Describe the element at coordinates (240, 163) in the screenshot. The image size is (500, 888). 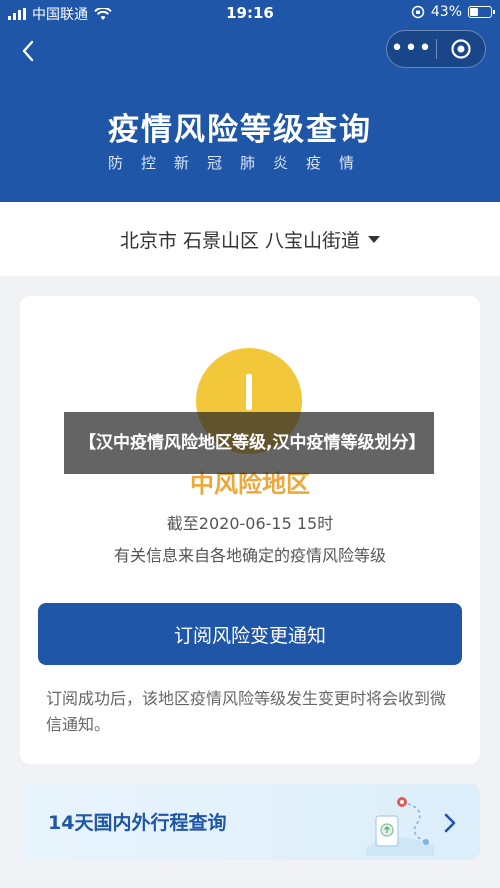
I see `page-subtitle: 防控新冠肺炎疫情` at that location.